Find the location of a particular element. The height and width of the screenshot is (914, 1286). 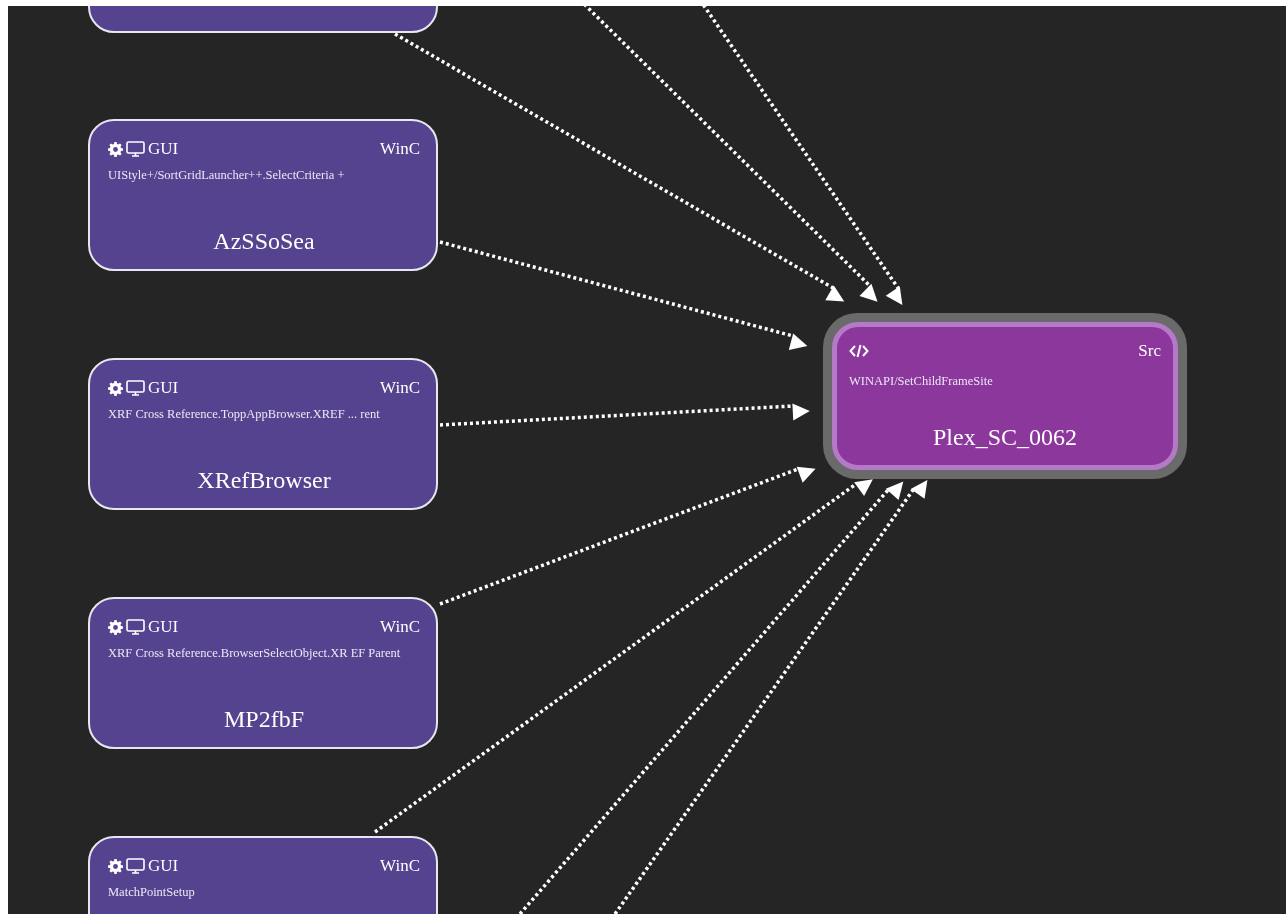

node-path: XRF Cross Reference.ToppAppBrowser.XREF ... rent is located at coordinates (244, 414).